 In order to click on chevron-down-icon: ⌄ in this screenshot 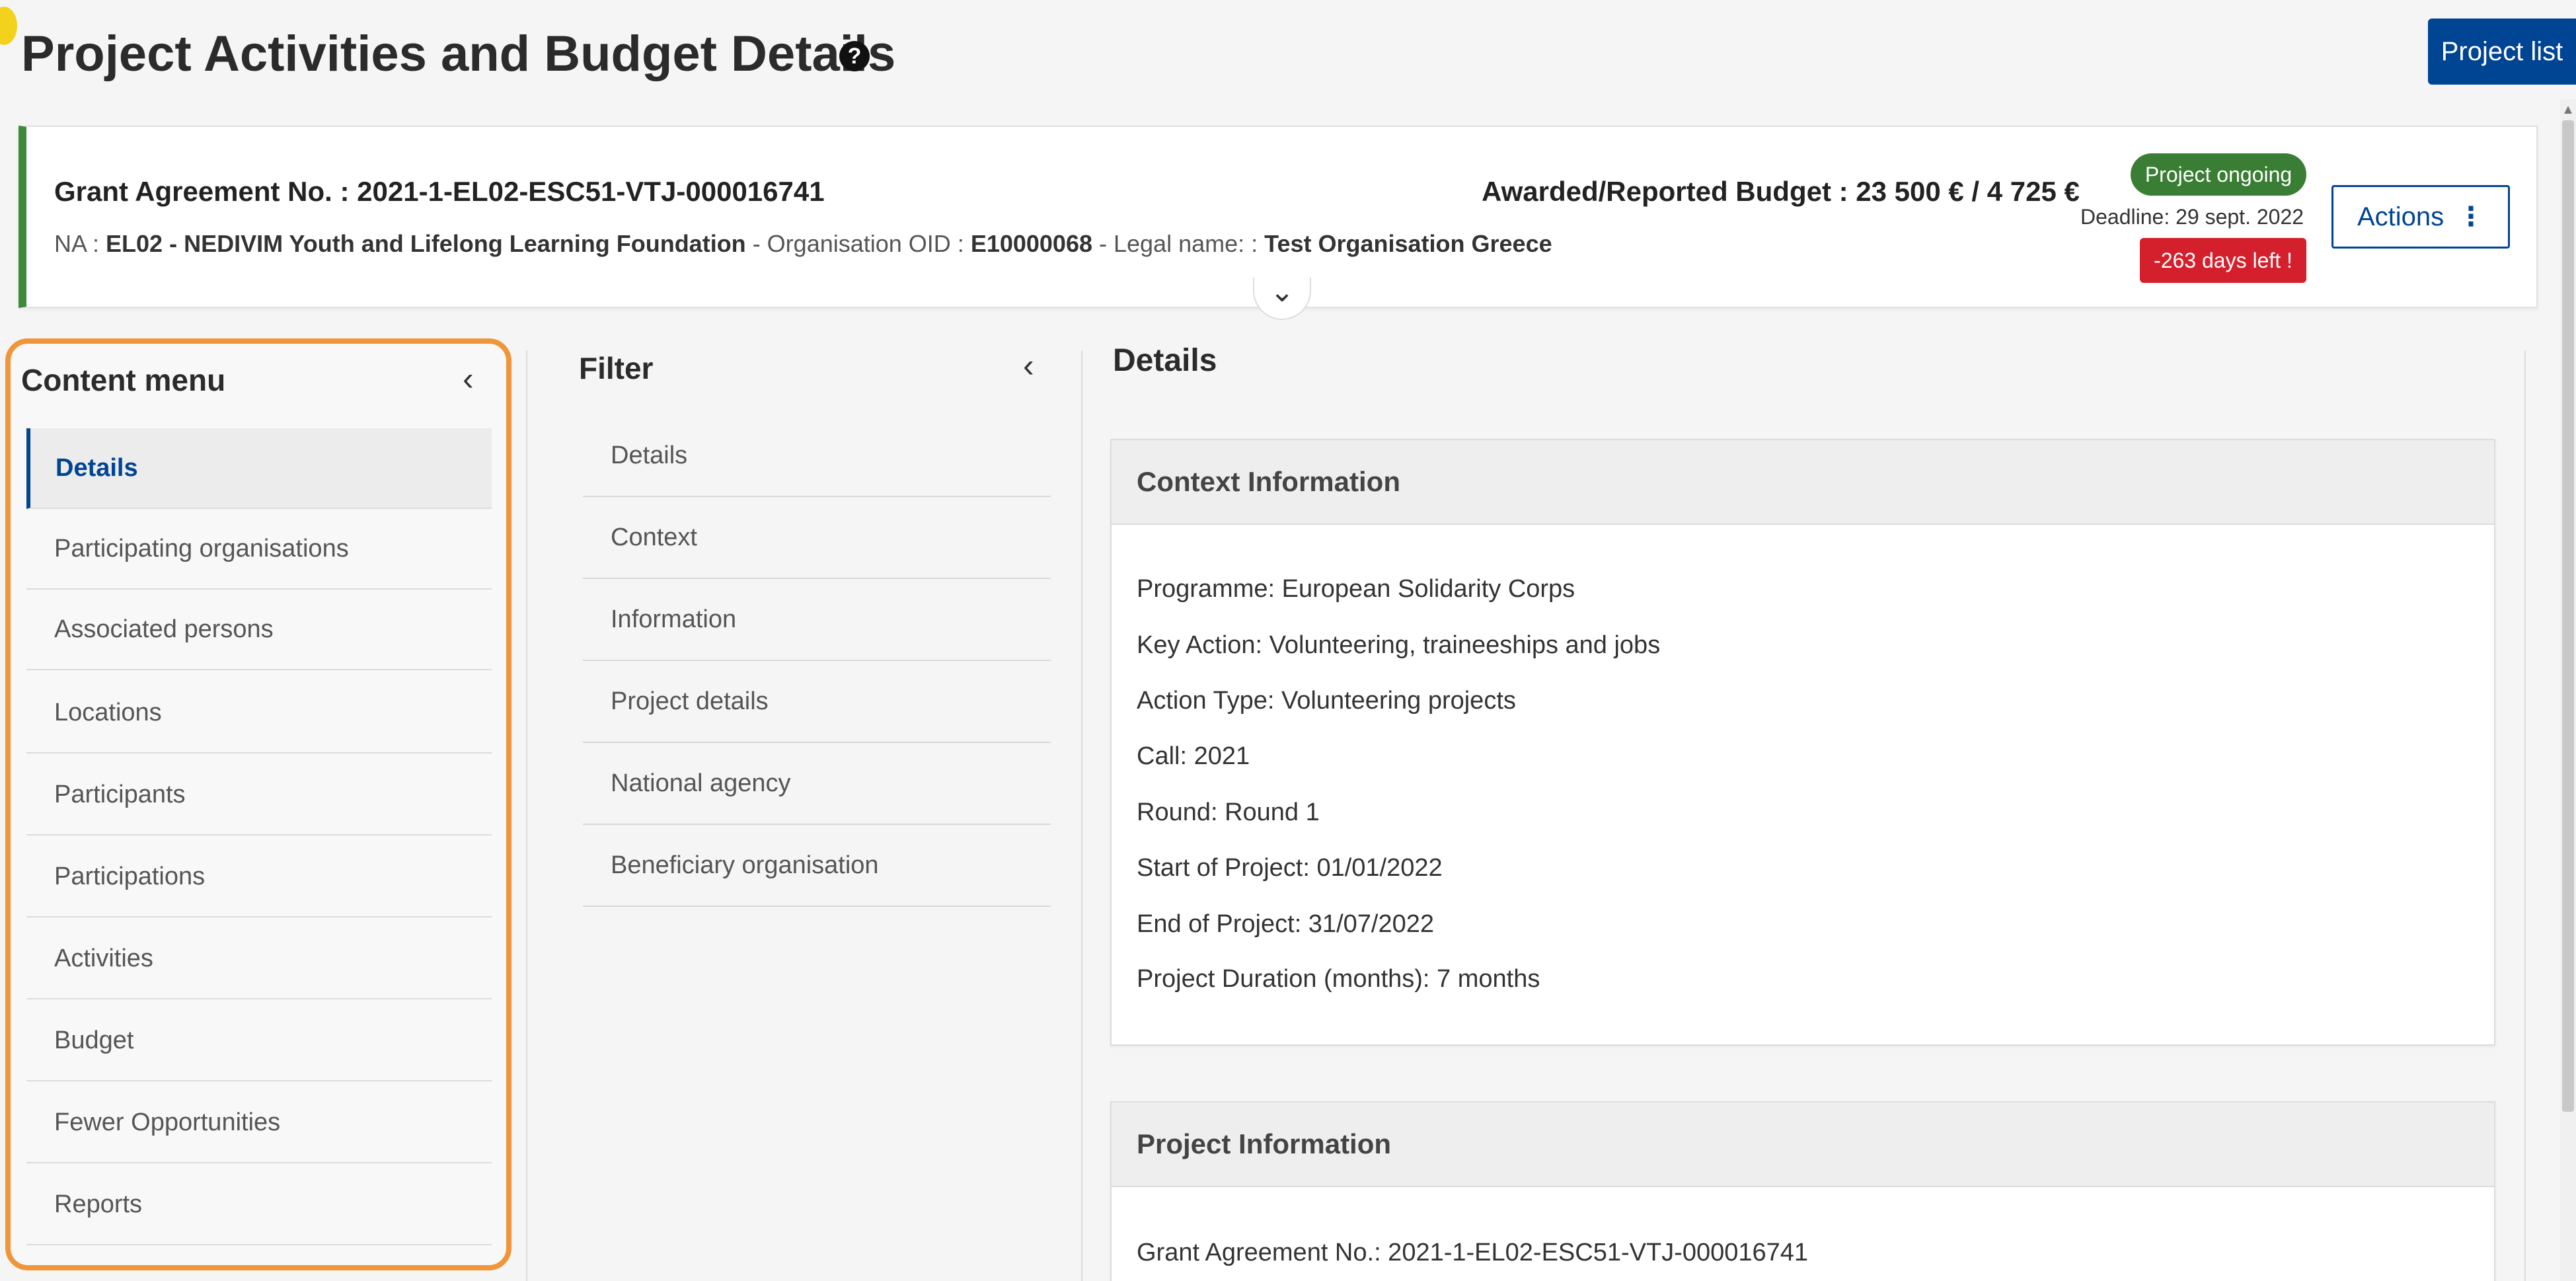, I will do `click(1282, 299)`.